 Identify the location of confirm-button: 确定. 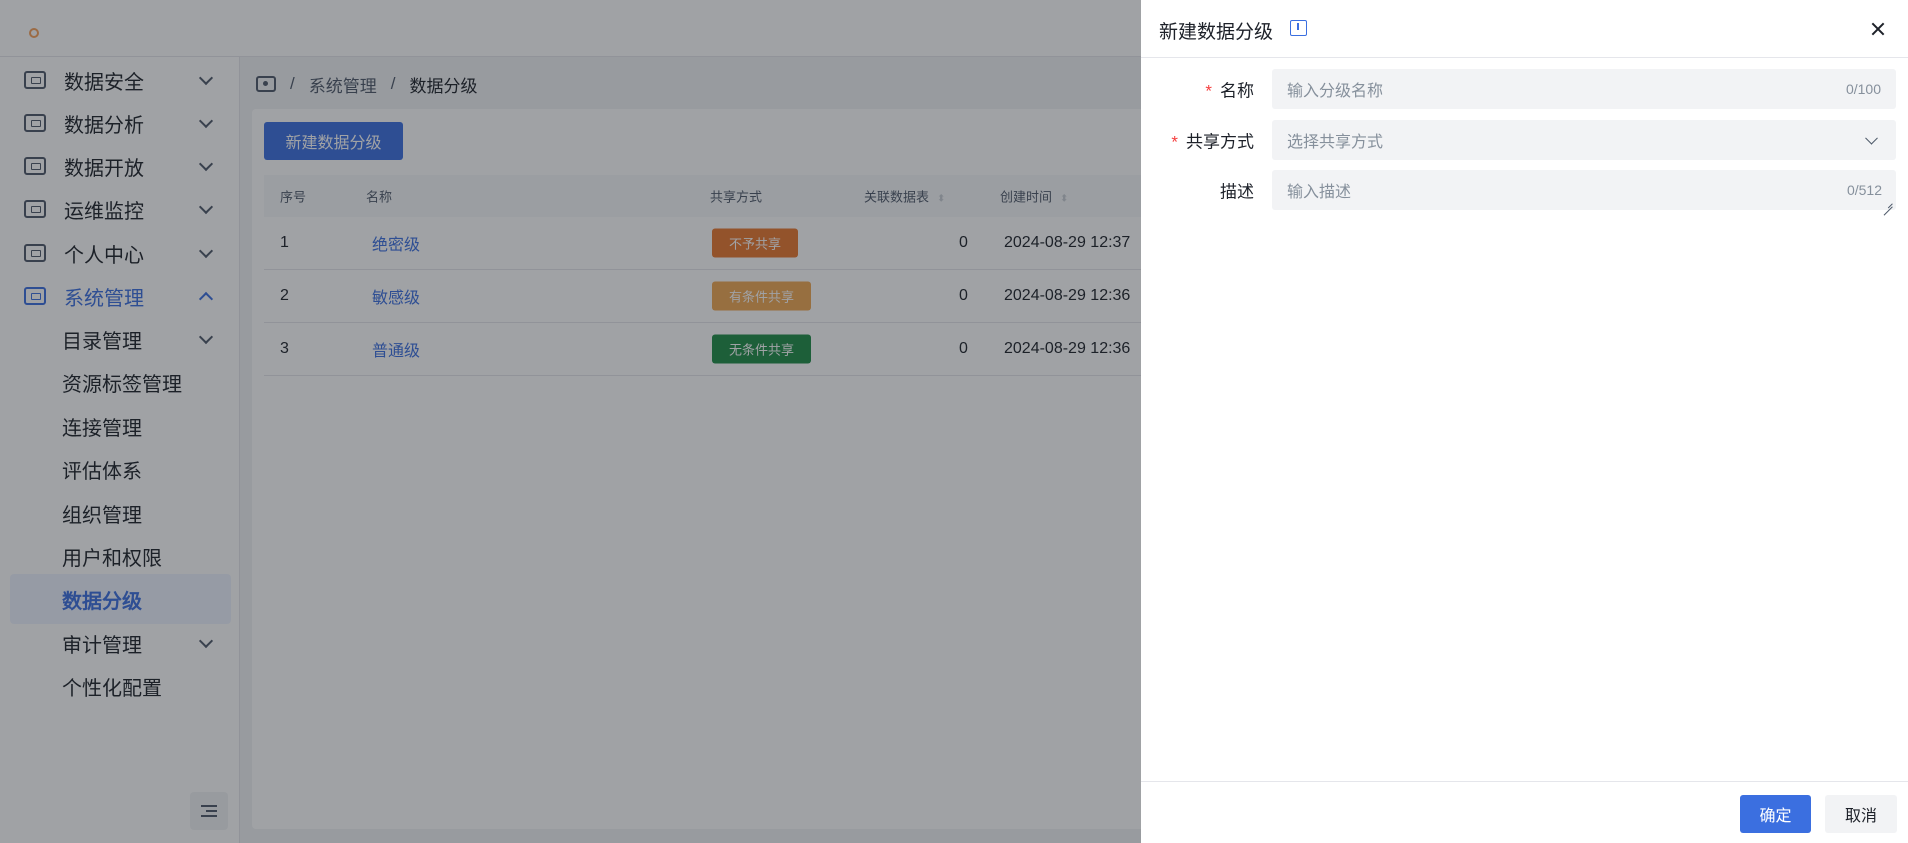
(1775, 814).